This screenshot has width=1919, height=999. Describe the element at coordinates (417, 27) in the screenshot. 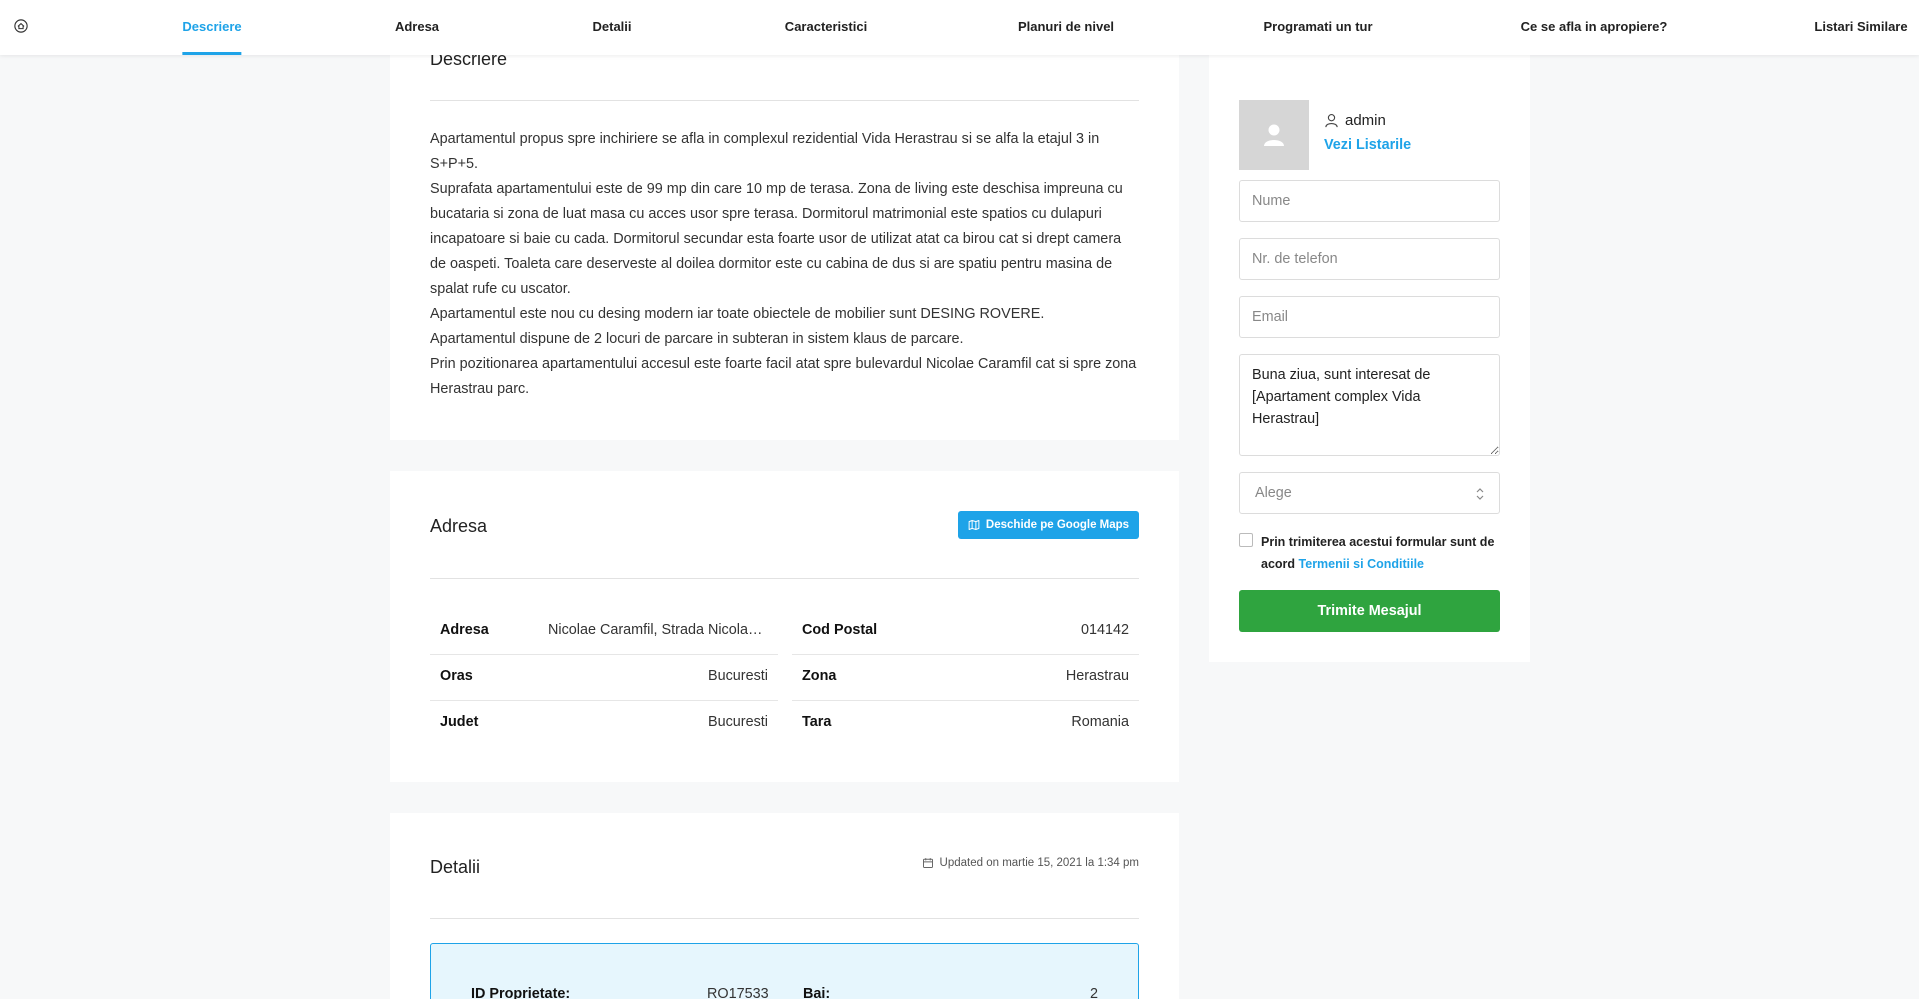

I see `nav-tab-adresa: Adresa` at that location.